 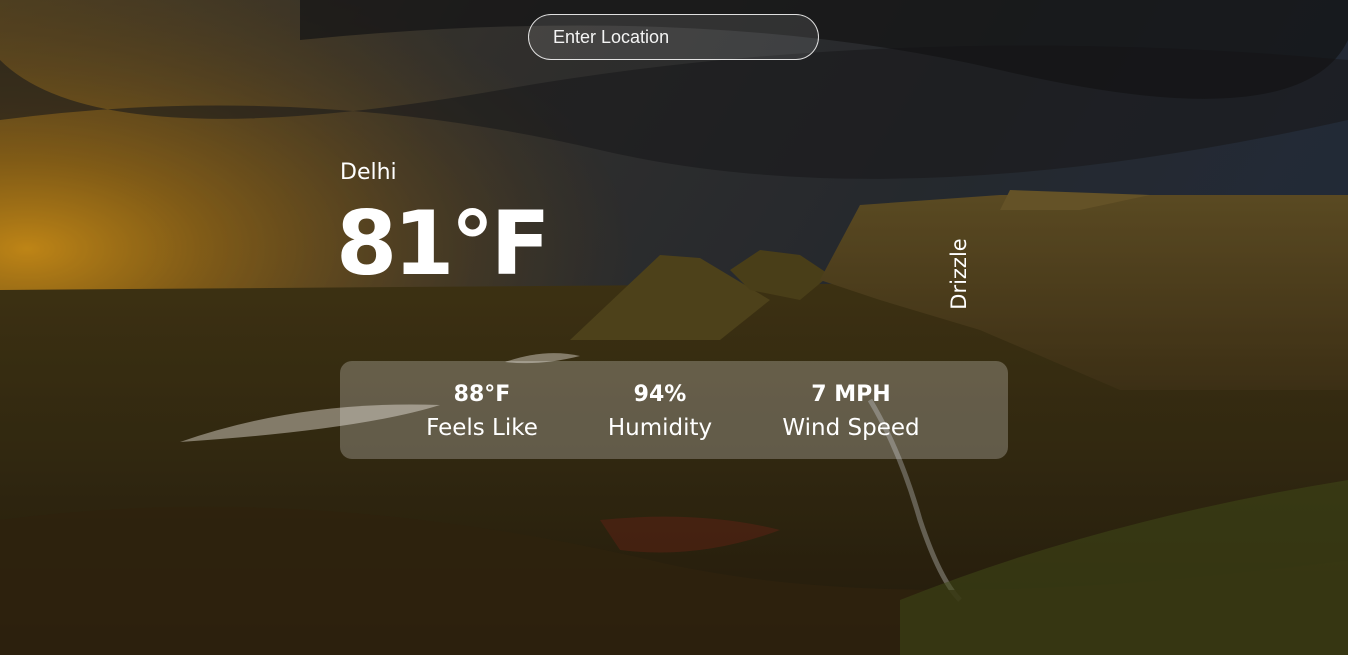 I want to click on wind-speed-value: 7 MPH, so click(x=851, y=394).